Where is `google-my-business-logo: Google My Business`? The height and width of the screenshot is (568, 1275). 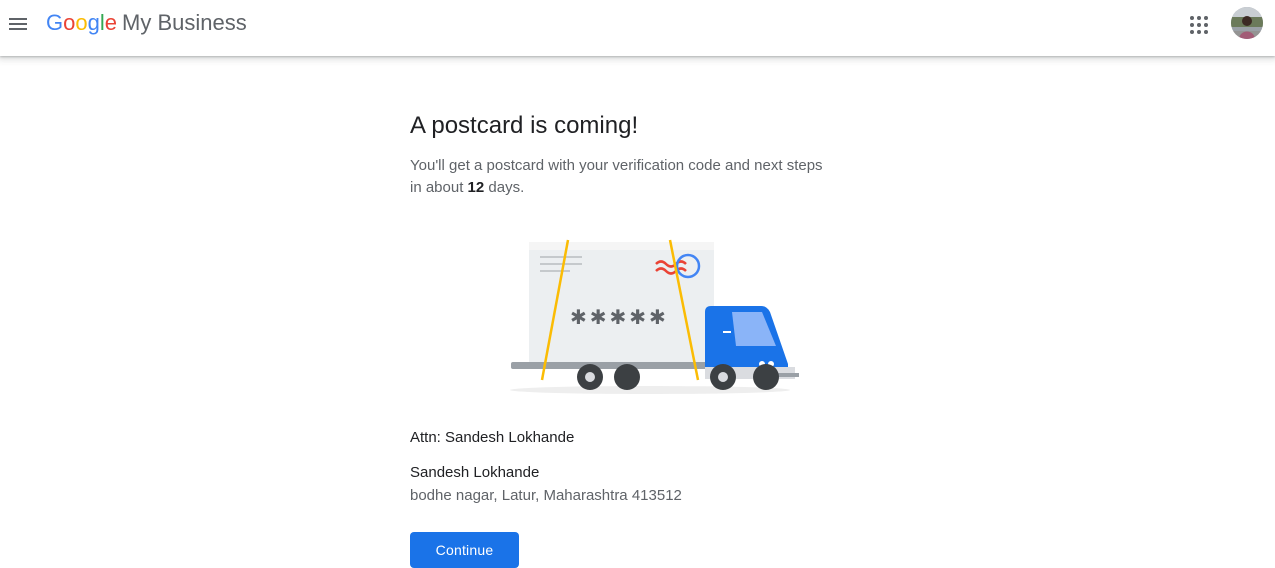 google-my-business-logo: Google My Business is located at coordinates (146, 25).